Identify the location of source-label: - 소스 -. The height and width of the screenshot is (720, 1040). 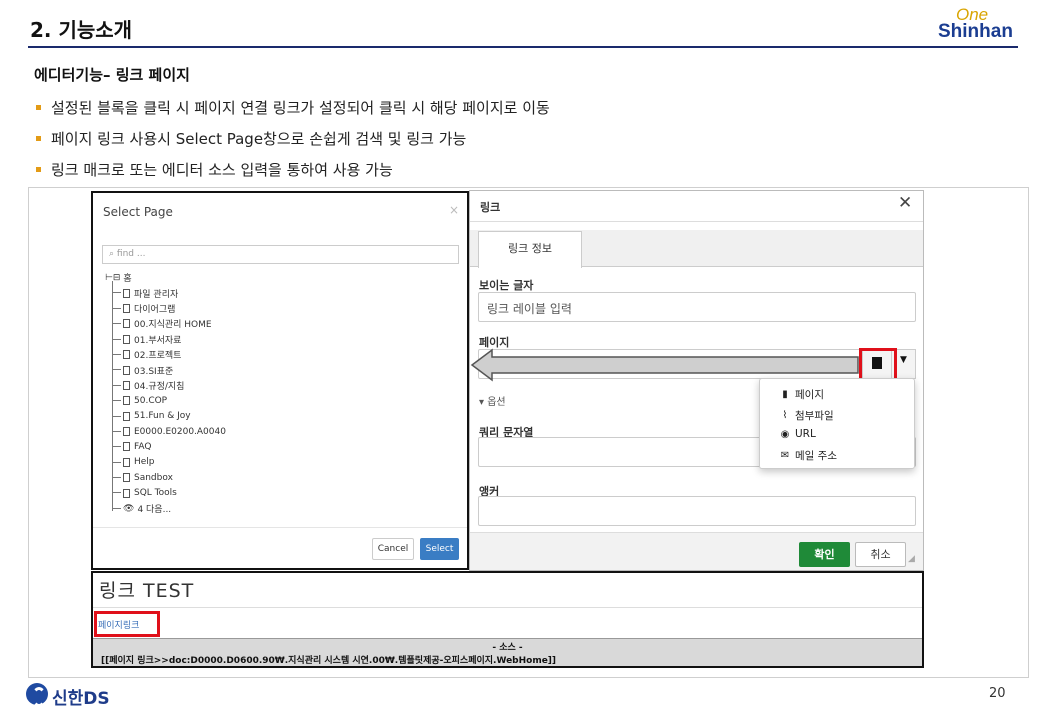
(507, 648).